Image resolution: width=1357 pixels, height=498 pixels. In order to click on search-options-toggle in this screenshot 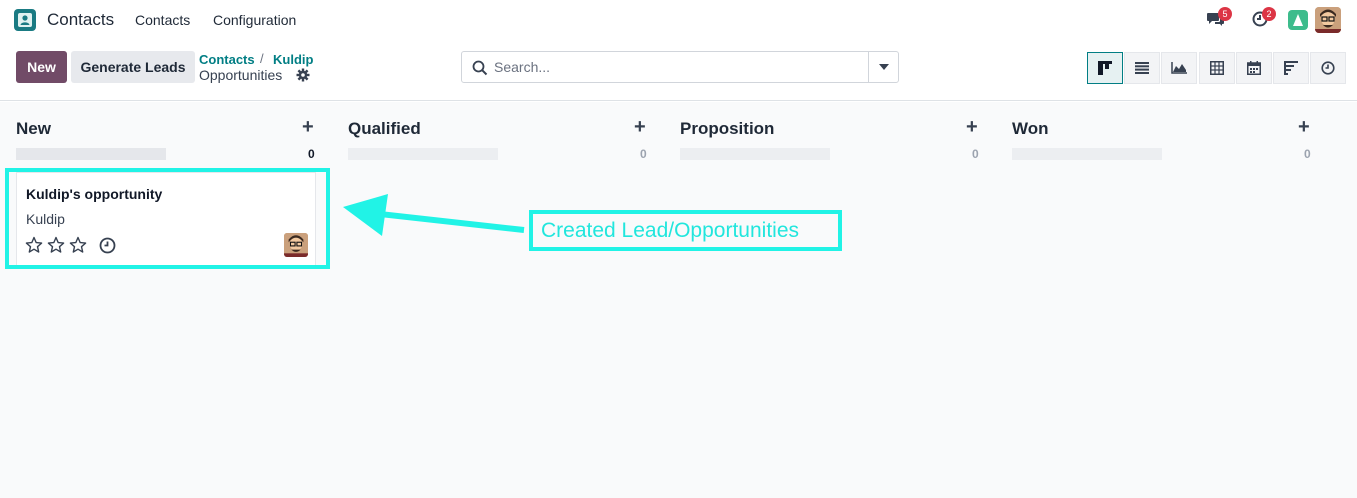, I will do `click(883, 67)`.